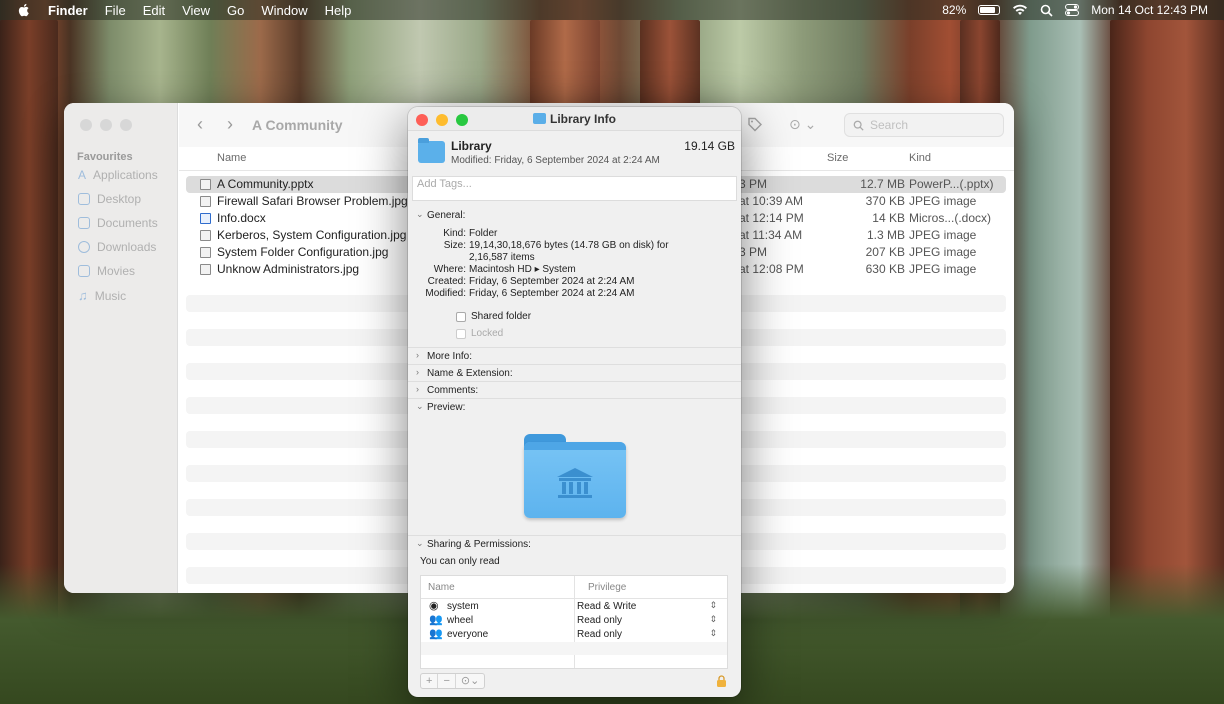  I want to click on action-menu-button: ⊙⌄, so click(470, 681).